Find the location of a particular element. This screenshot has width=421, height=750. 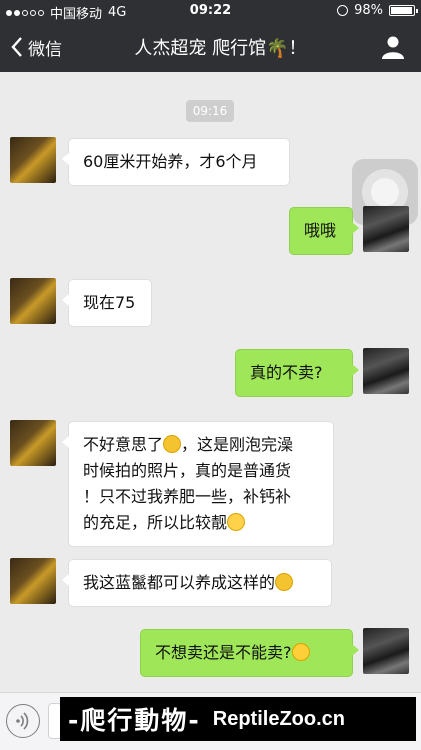

status-bar: 中国移动 4G 09:22 98% is located at coordinates (210, 11).